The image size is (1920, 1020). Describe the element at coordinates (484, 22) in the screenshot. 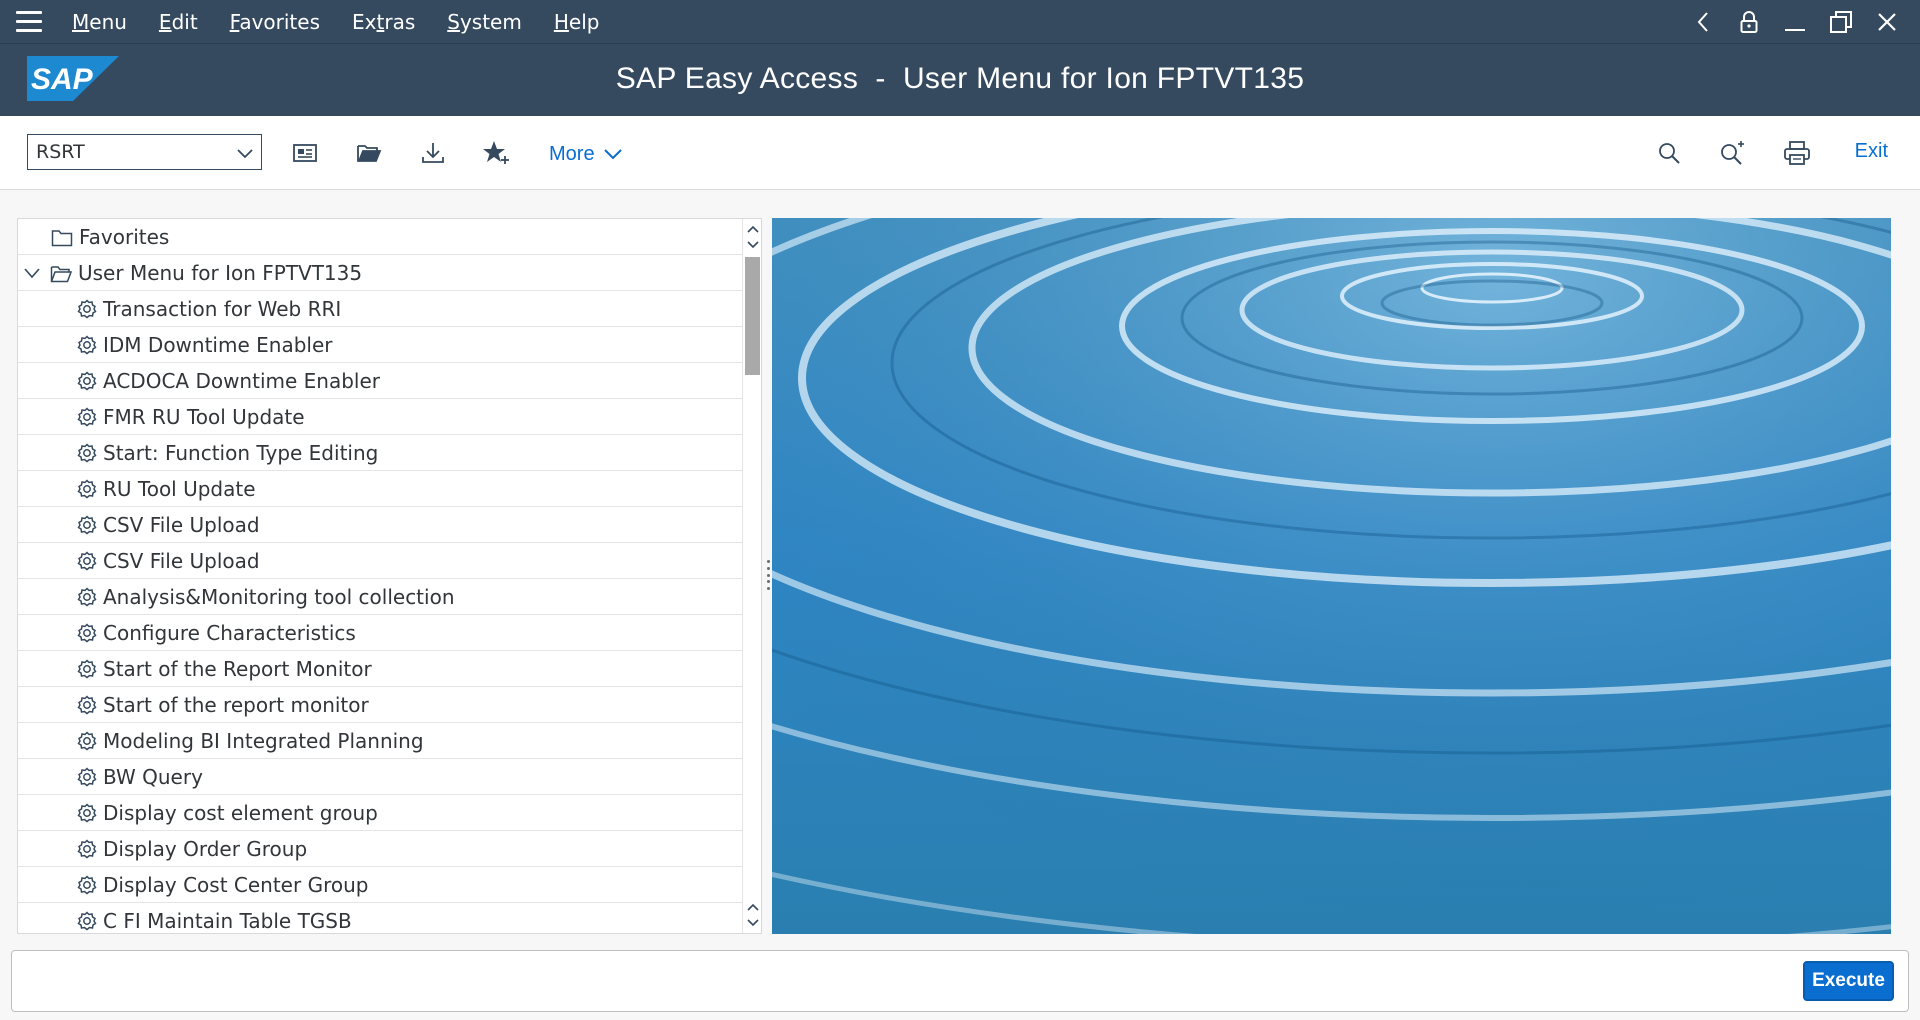

I see `menu-system: System` at that location.